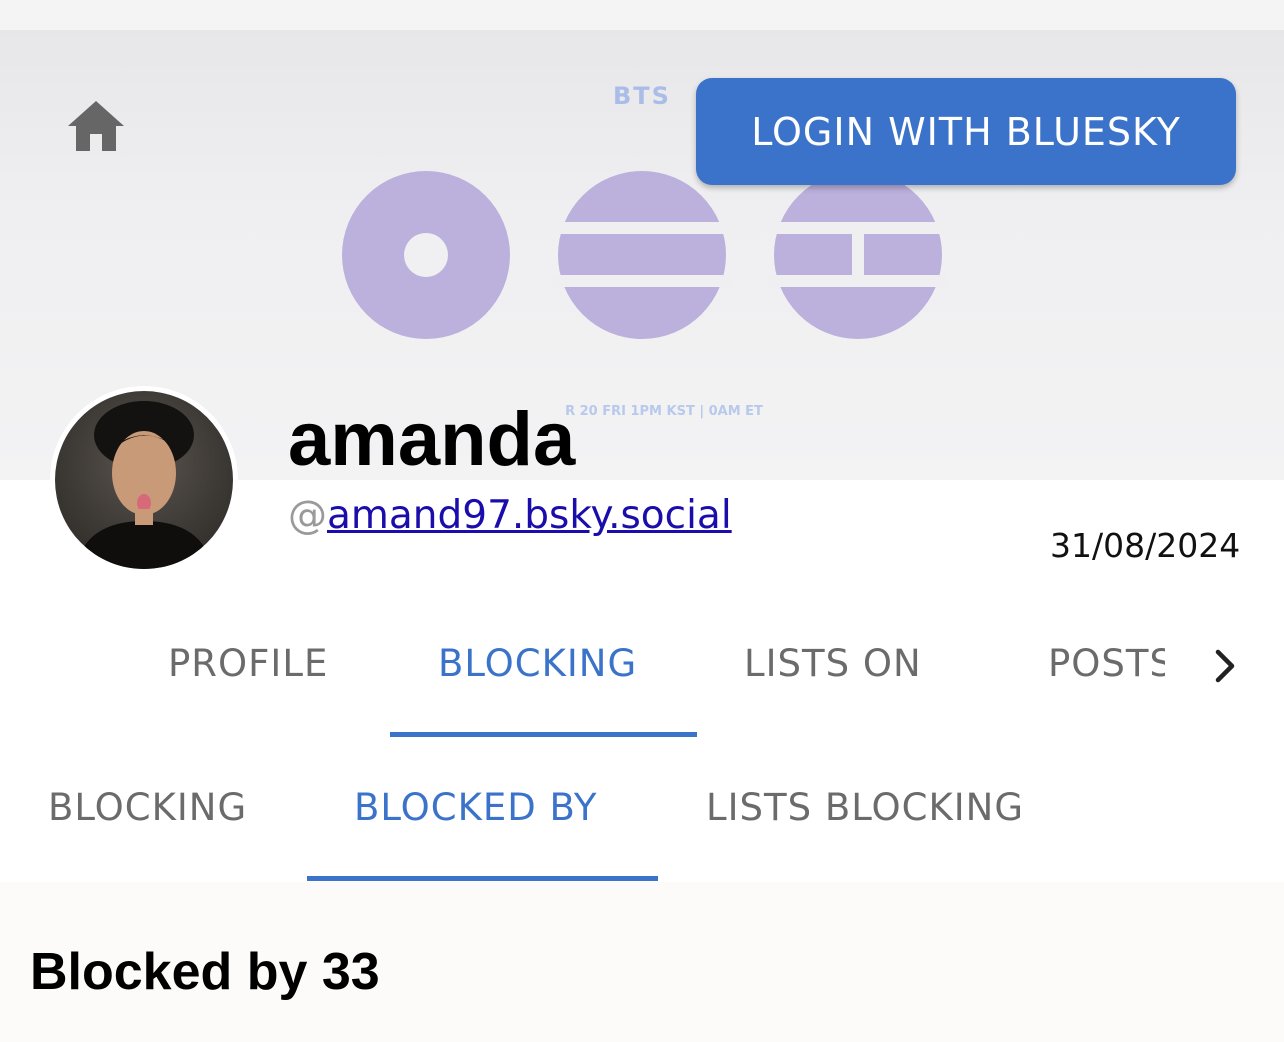 This screenshot has width=1284, height=1042. What do you see at coordinates (205, 972) in the screenshot?
I see `blocked-by-count-heading: Blocked by 33` at bounding box center [205, 972].